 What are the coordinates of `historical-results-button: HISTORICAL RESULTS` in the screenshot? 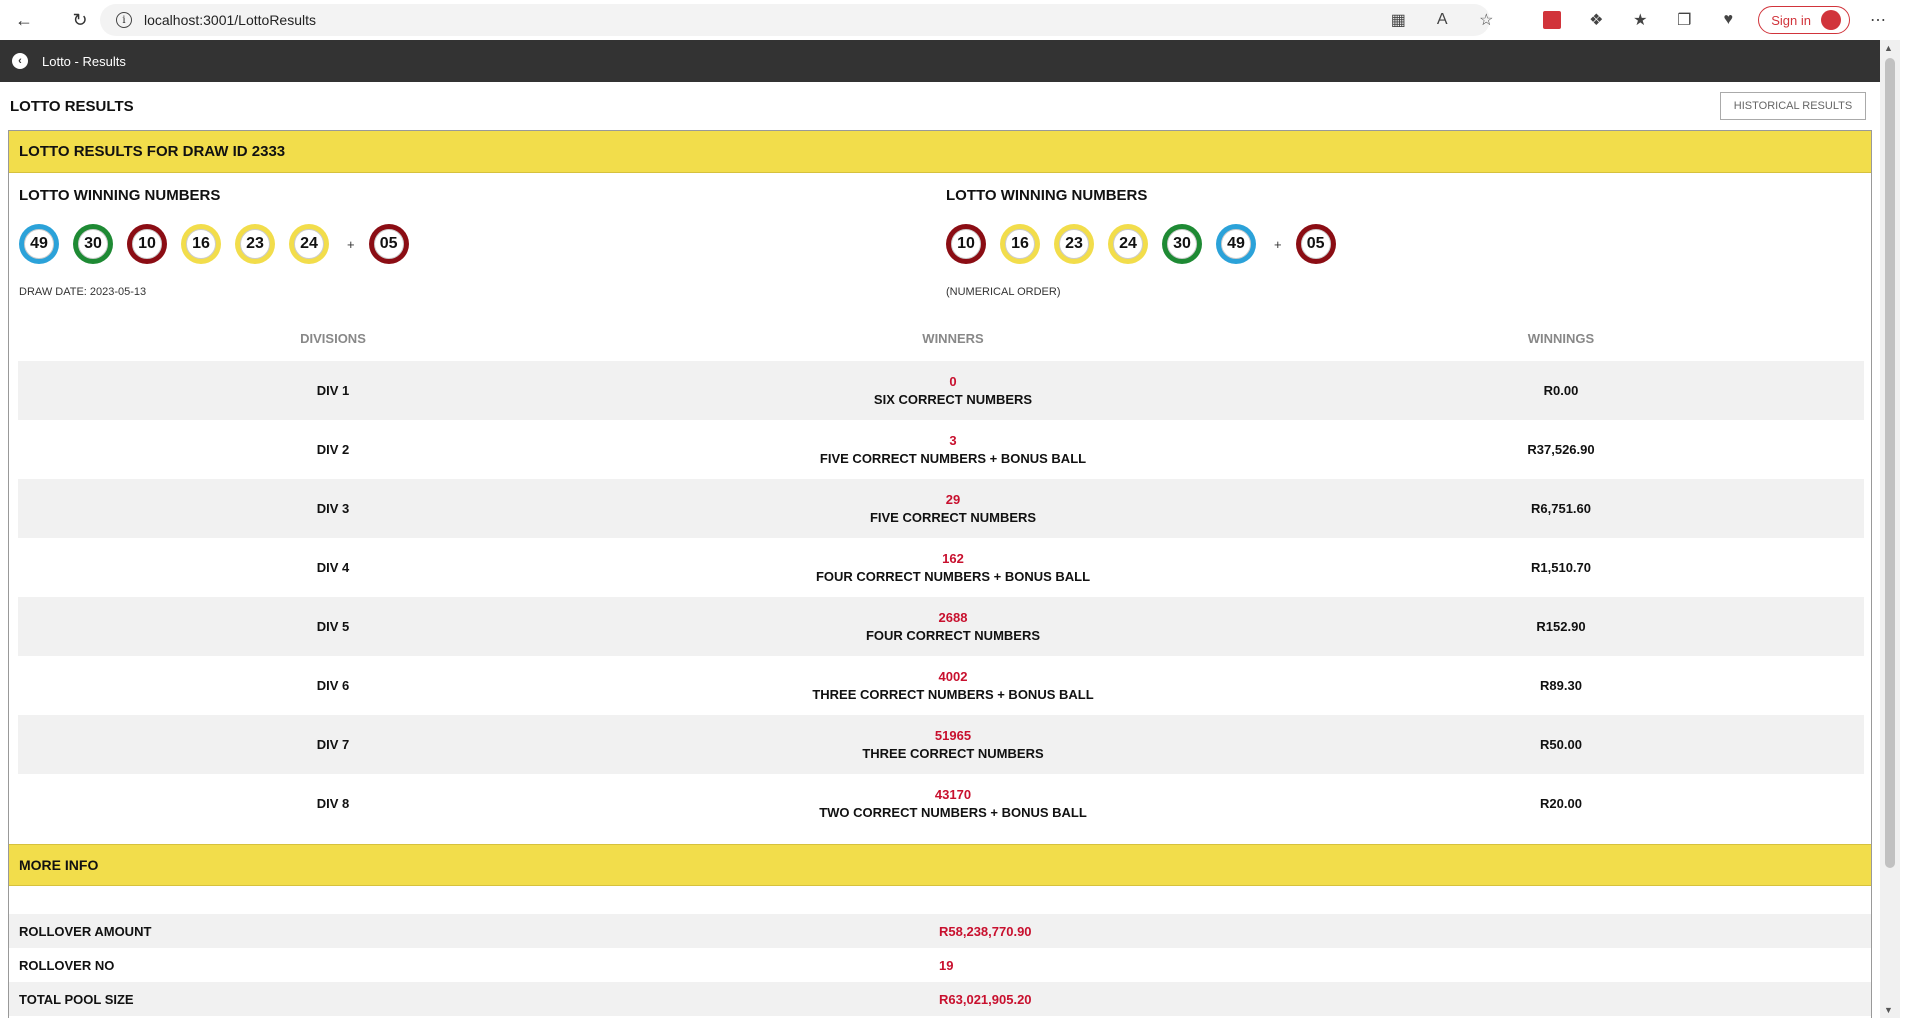 It's located at (1793, 106).